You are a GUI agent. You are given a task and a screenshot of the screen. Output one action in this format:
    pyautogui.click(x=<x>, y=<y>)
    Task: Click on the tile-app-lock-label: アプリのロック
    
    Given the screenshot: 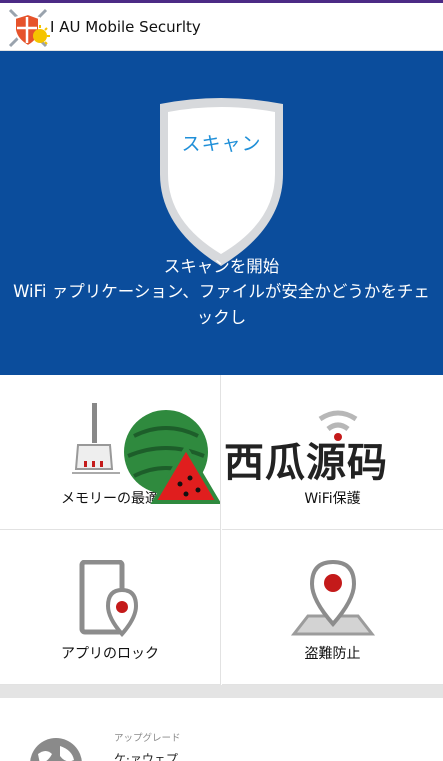 What is the action you would take?
    pyautogui.click(x=110, y=654)
    